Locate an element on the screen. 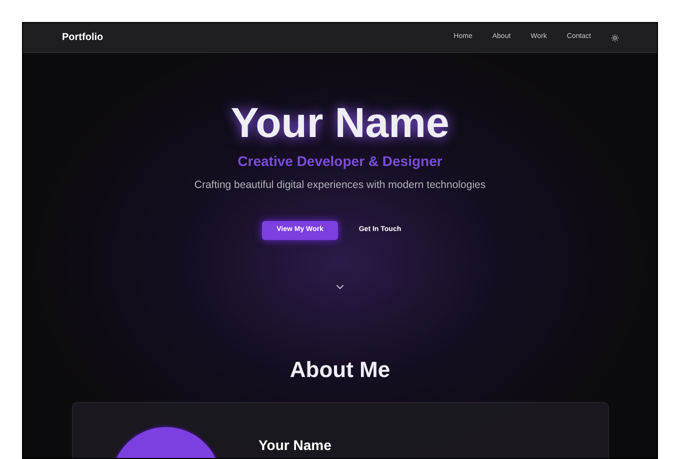 This screenshot has width=680, height=459. brand-logo: Portfolio is located at coordinates (83, 37).